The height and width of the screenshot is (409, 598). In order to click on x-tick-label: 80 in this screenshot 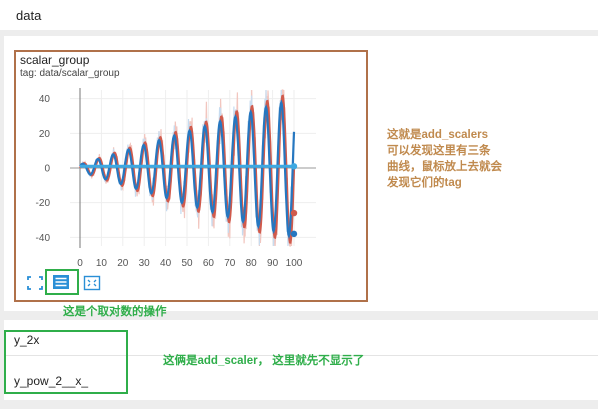, I will do `click(252, 263)`.